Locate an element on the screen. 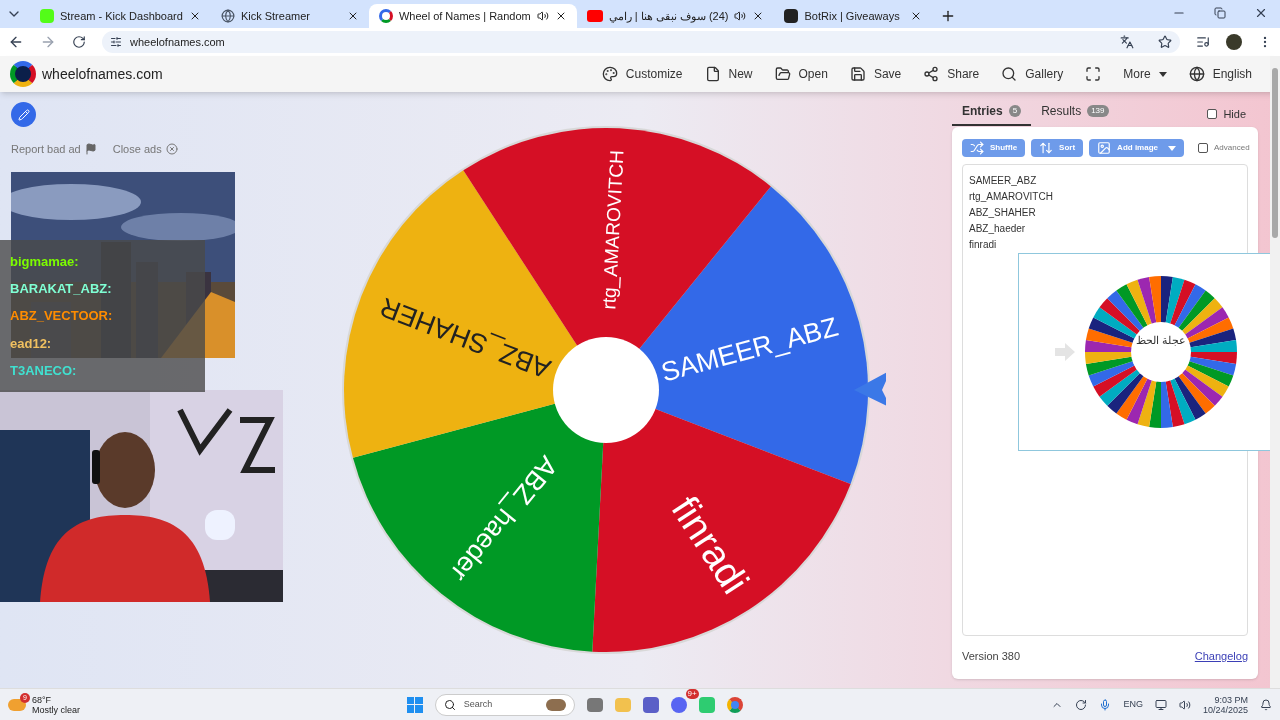  url-text: wheelofnames.com is located at coordinates (178, 42).